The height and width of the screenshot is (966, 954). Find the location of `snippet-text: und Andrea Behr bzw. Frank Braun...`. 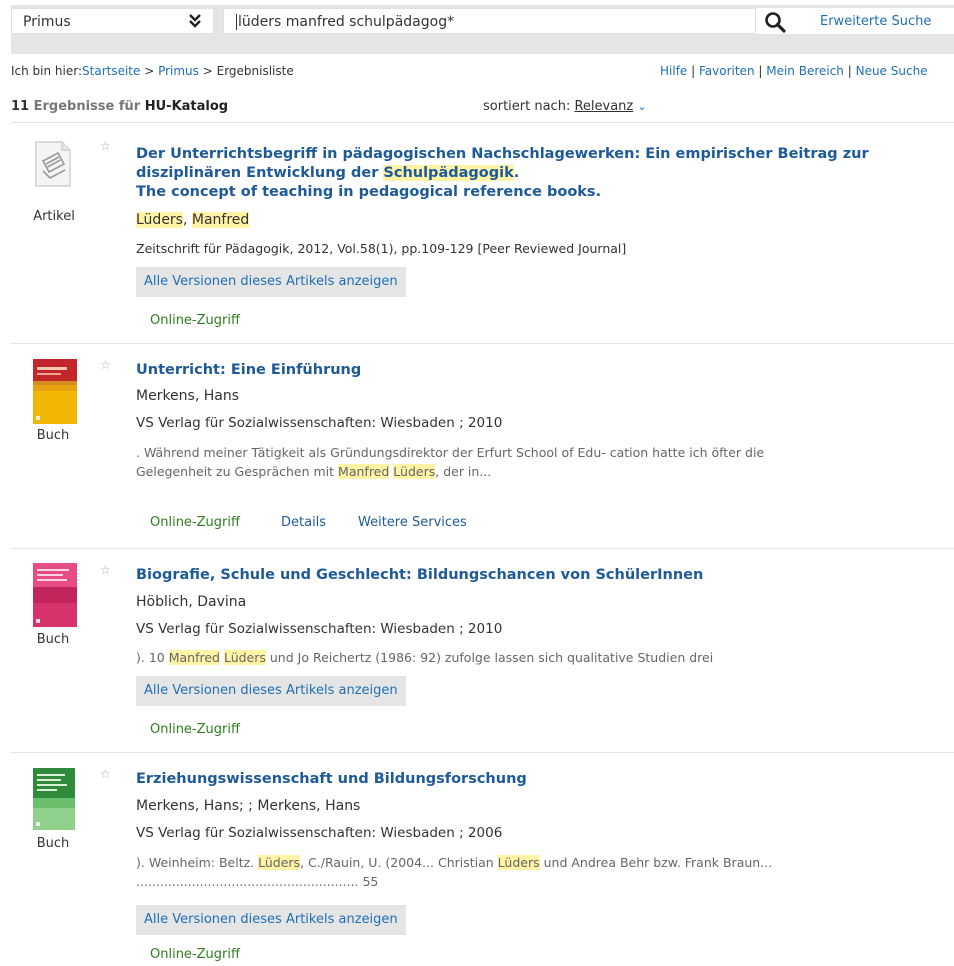

snippet-text: und Andrea Behr bzw. Frank Braun... is located at coordinates (656, 862).